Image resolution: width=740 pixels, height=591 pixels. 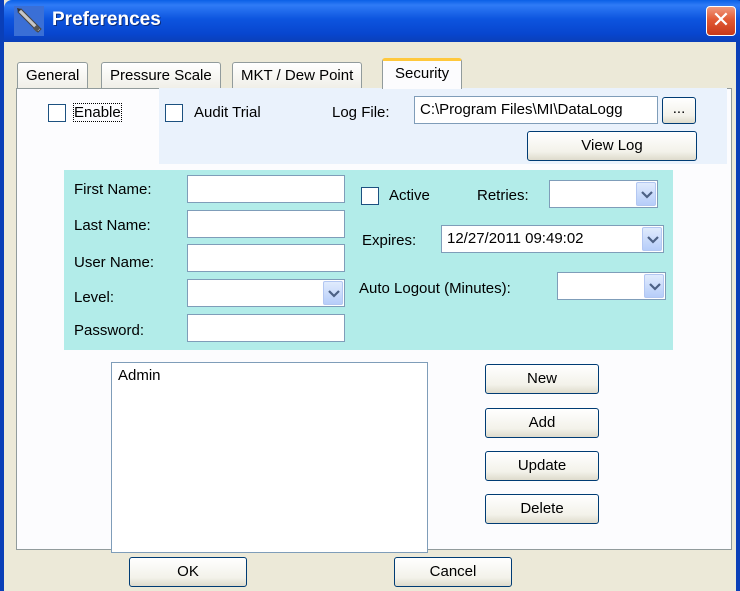 What do you see at coordinates (113, 189) in the screenshot?
I see `first-name-label: First Name:` at bounding box center [113, 189].